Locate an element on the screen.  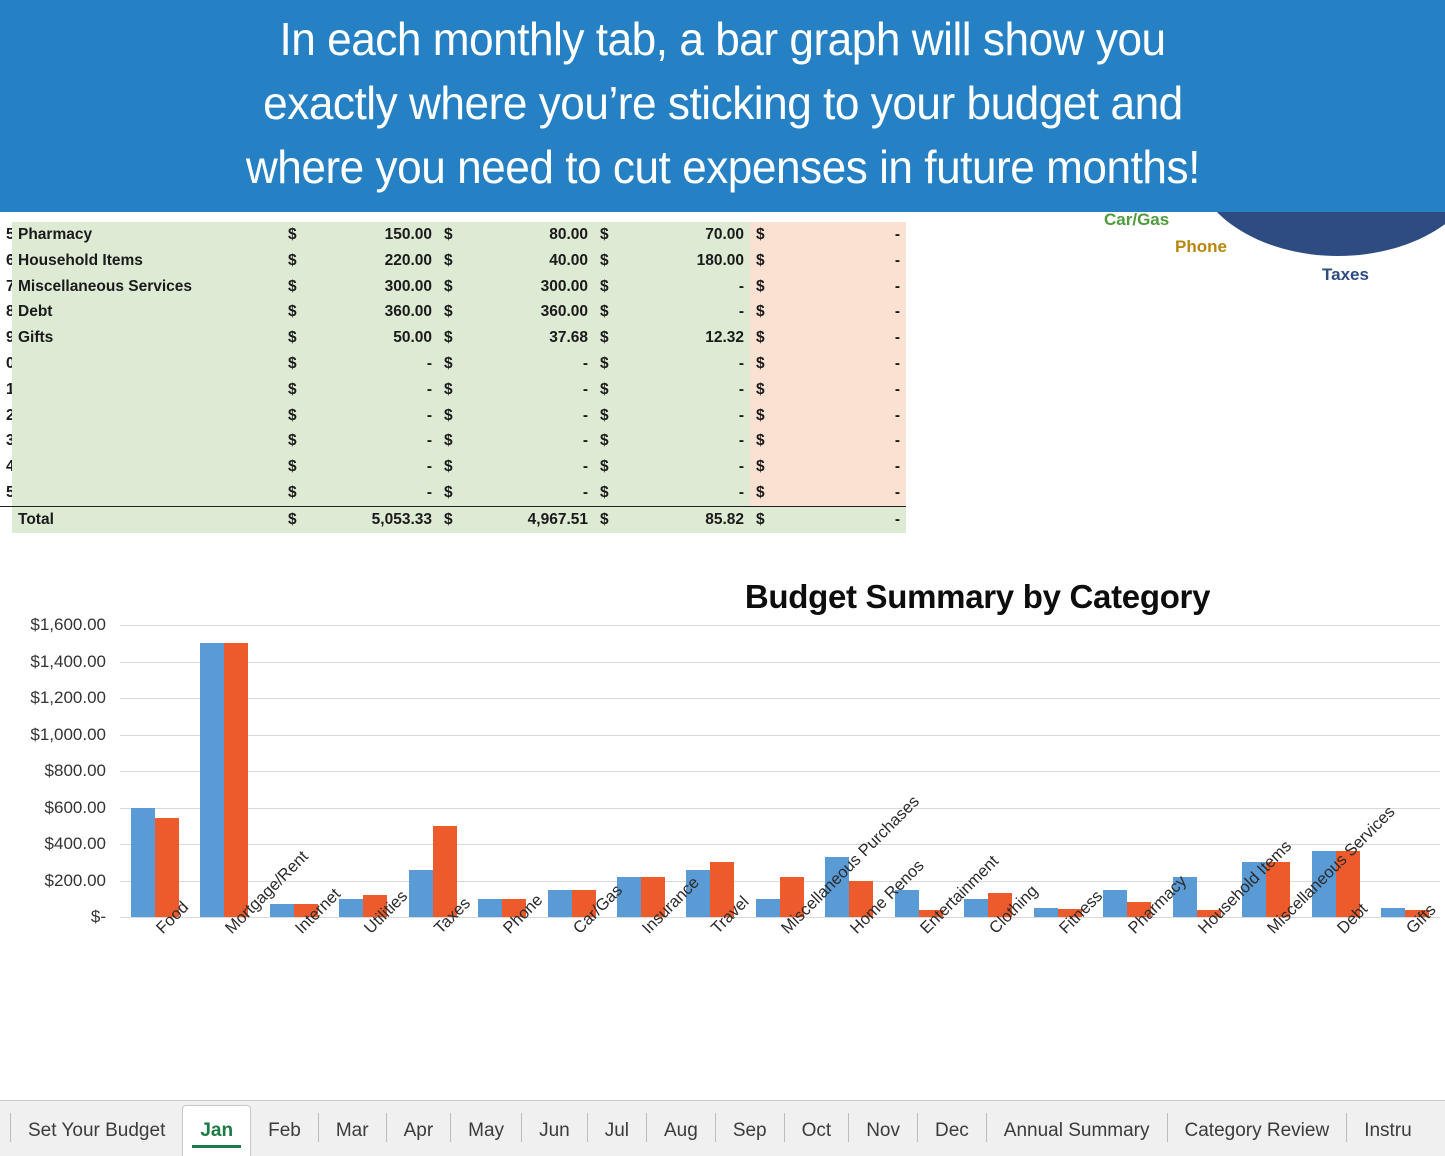
sheet-tab-oct: Oct is located at coordinates (817, 1130).